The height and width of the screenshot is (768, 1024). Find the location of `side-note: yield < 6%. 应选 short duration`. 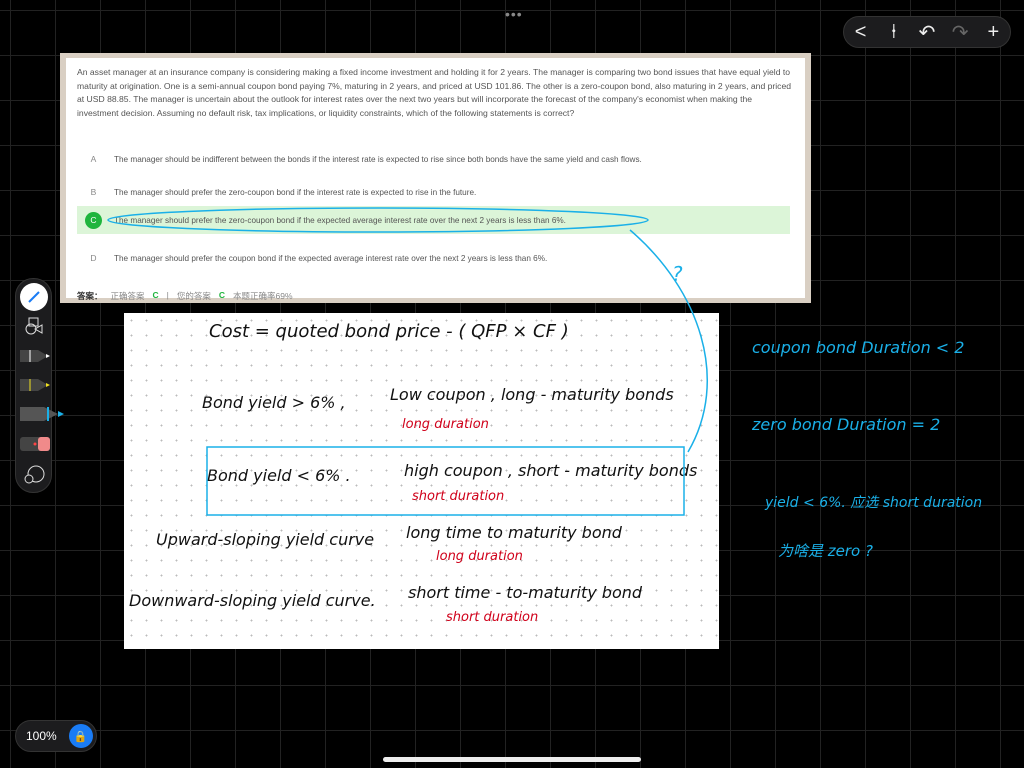

side-note: yield < 6%. 应选 short duration is located at coordinates (874, 503).